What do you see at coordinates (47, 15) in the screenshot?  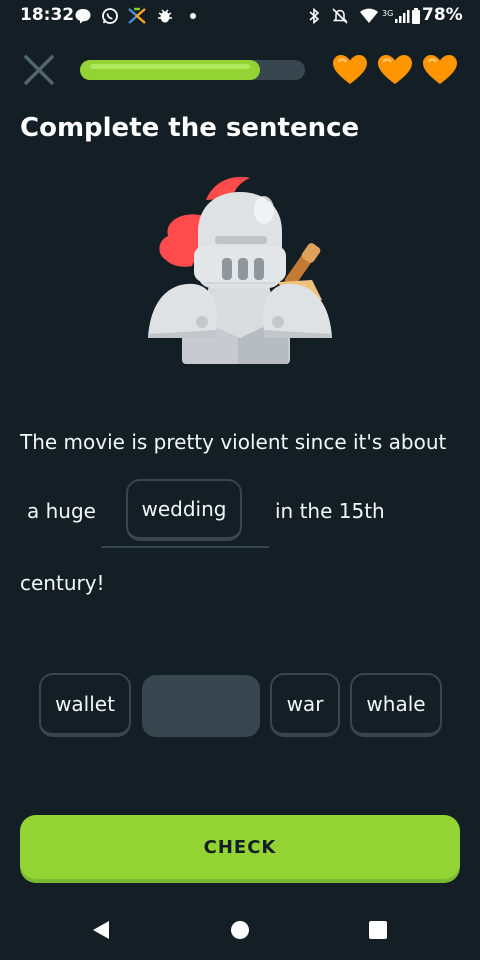 I see `status-time: 18:32` at bounding box center [47, 15].